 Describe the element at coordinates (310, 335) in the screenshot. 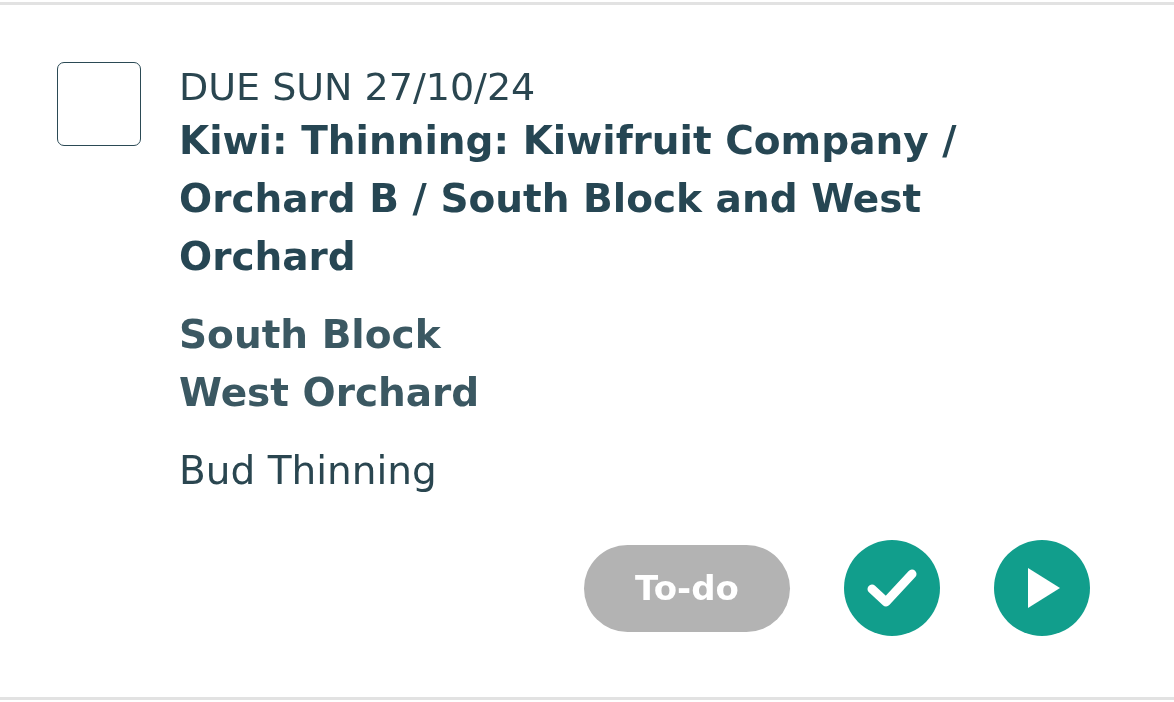

I see `location: South Block` at that location.